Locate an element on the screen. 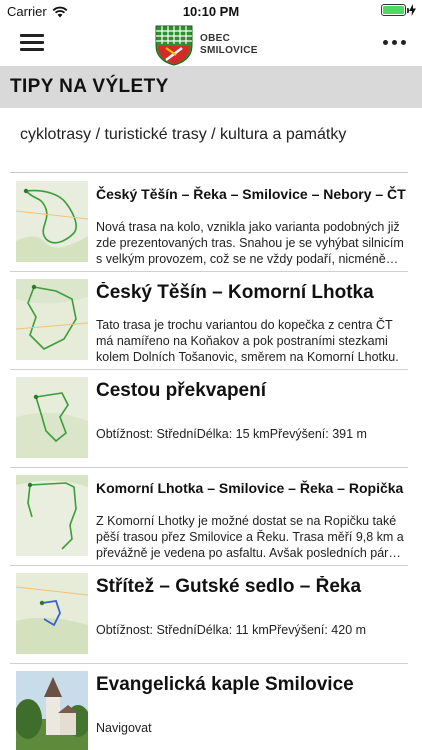  status-bar: Carrier 10:10 PM is located at coordinates (211, 11).